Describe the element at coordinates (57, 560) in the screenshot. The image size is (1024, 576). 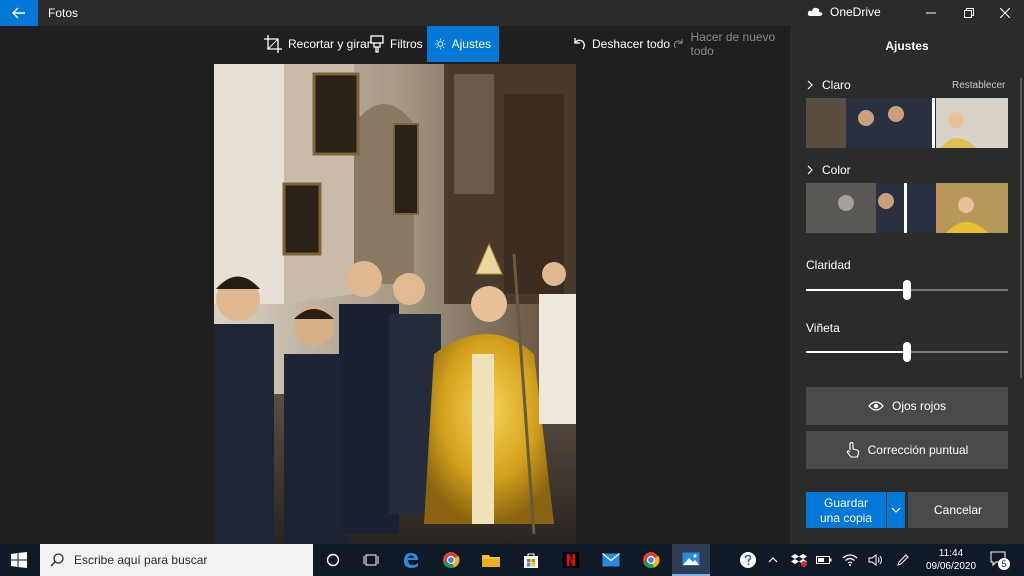
I see `search-icon` at that location.